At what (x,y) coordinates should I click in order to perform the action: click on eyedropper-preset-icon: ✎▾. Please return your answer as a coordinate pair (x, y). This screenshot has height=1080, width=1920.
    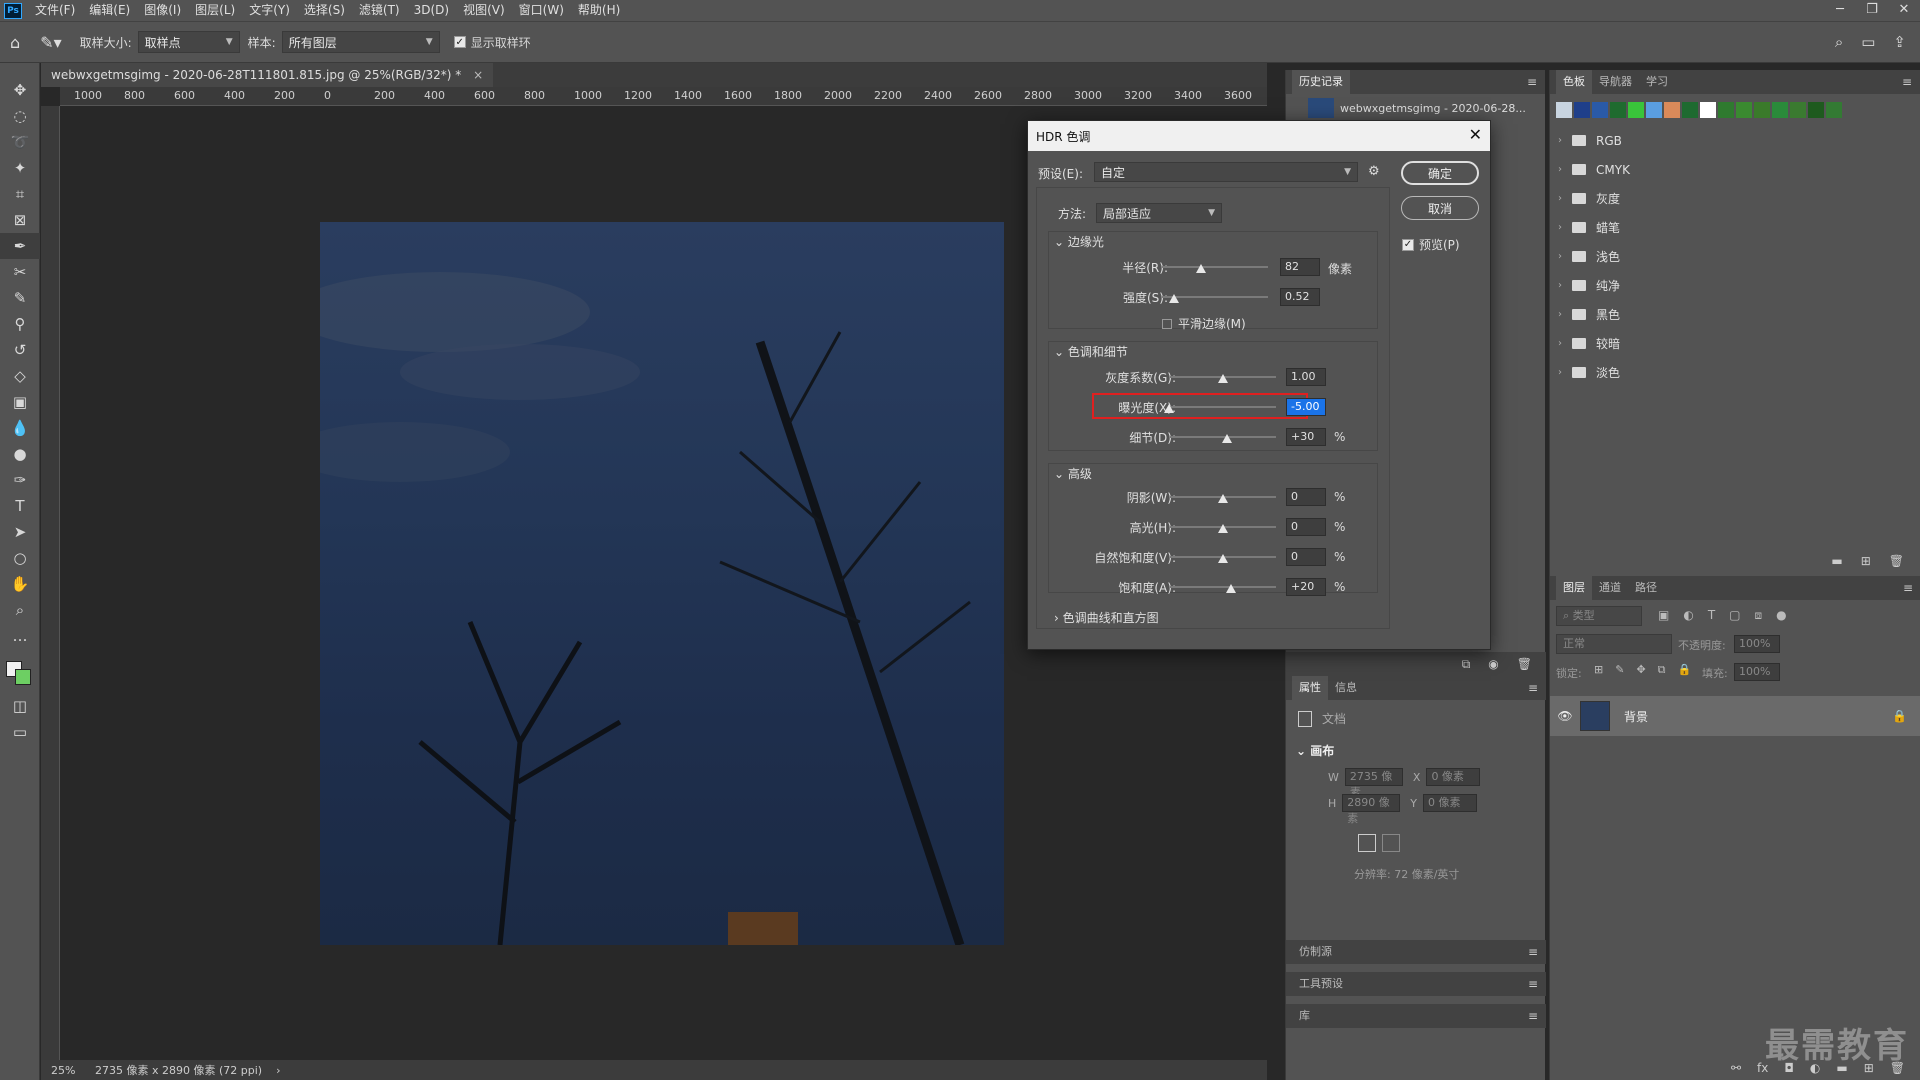
    Looking at the image, I should click on (50, 42).